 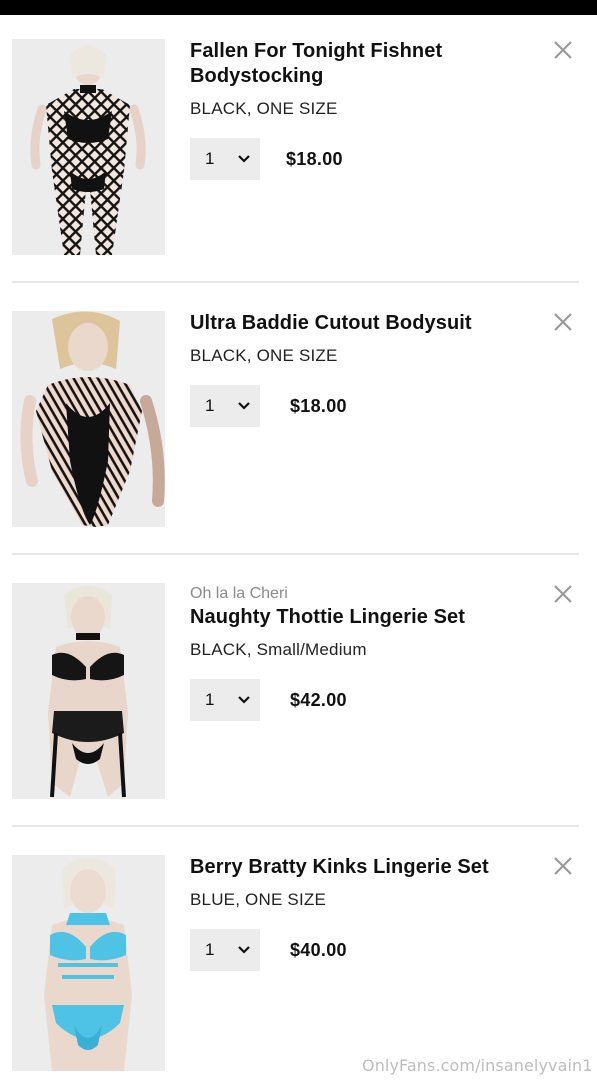 I want to click on product-brand: Oh la la Cheri, so click(x=239, y=593).